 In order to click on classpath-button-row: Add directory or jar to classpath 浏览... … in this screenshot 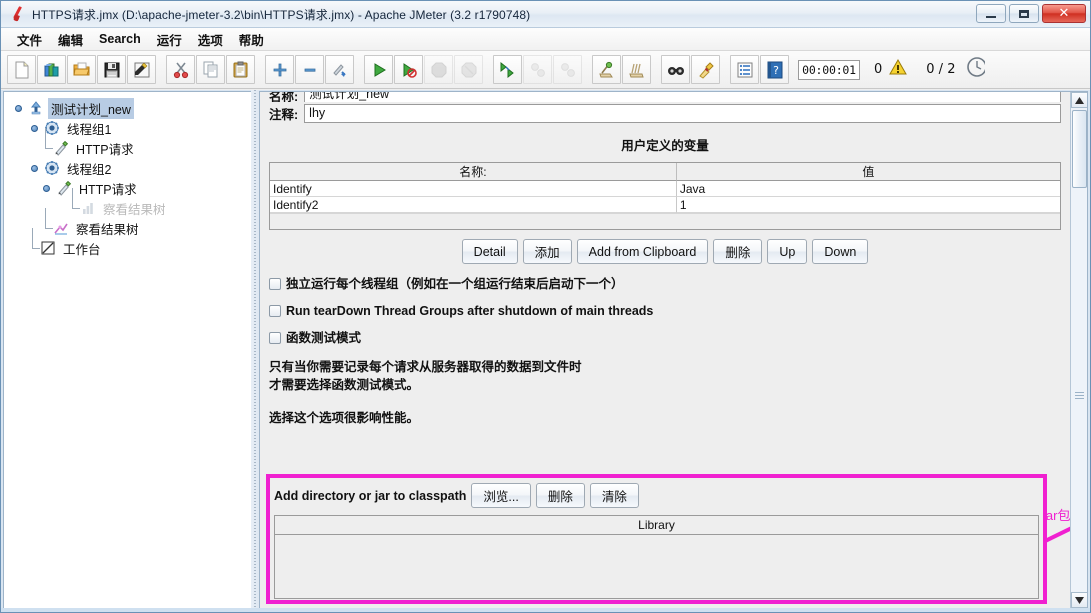, I will do `click(656, 495)`.